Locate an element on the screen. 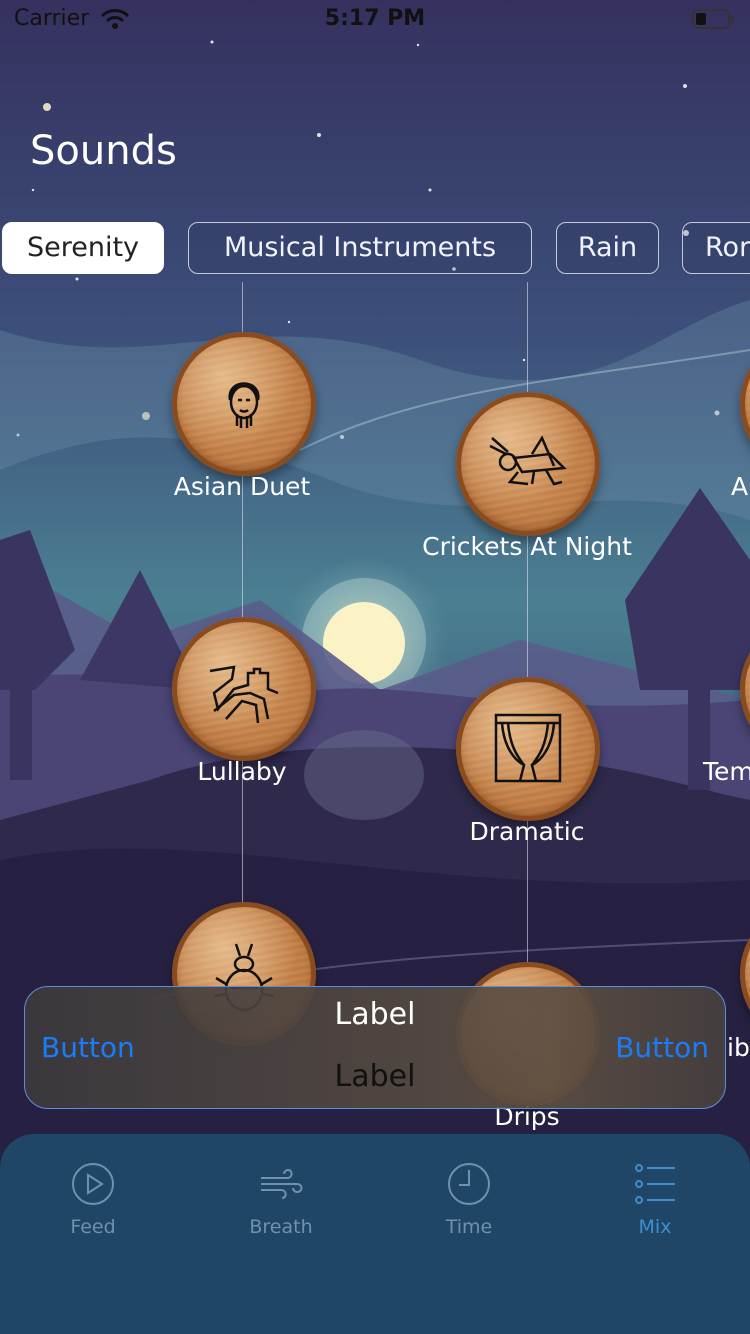  tab-time: Time is located at coordinates (469, 1199).